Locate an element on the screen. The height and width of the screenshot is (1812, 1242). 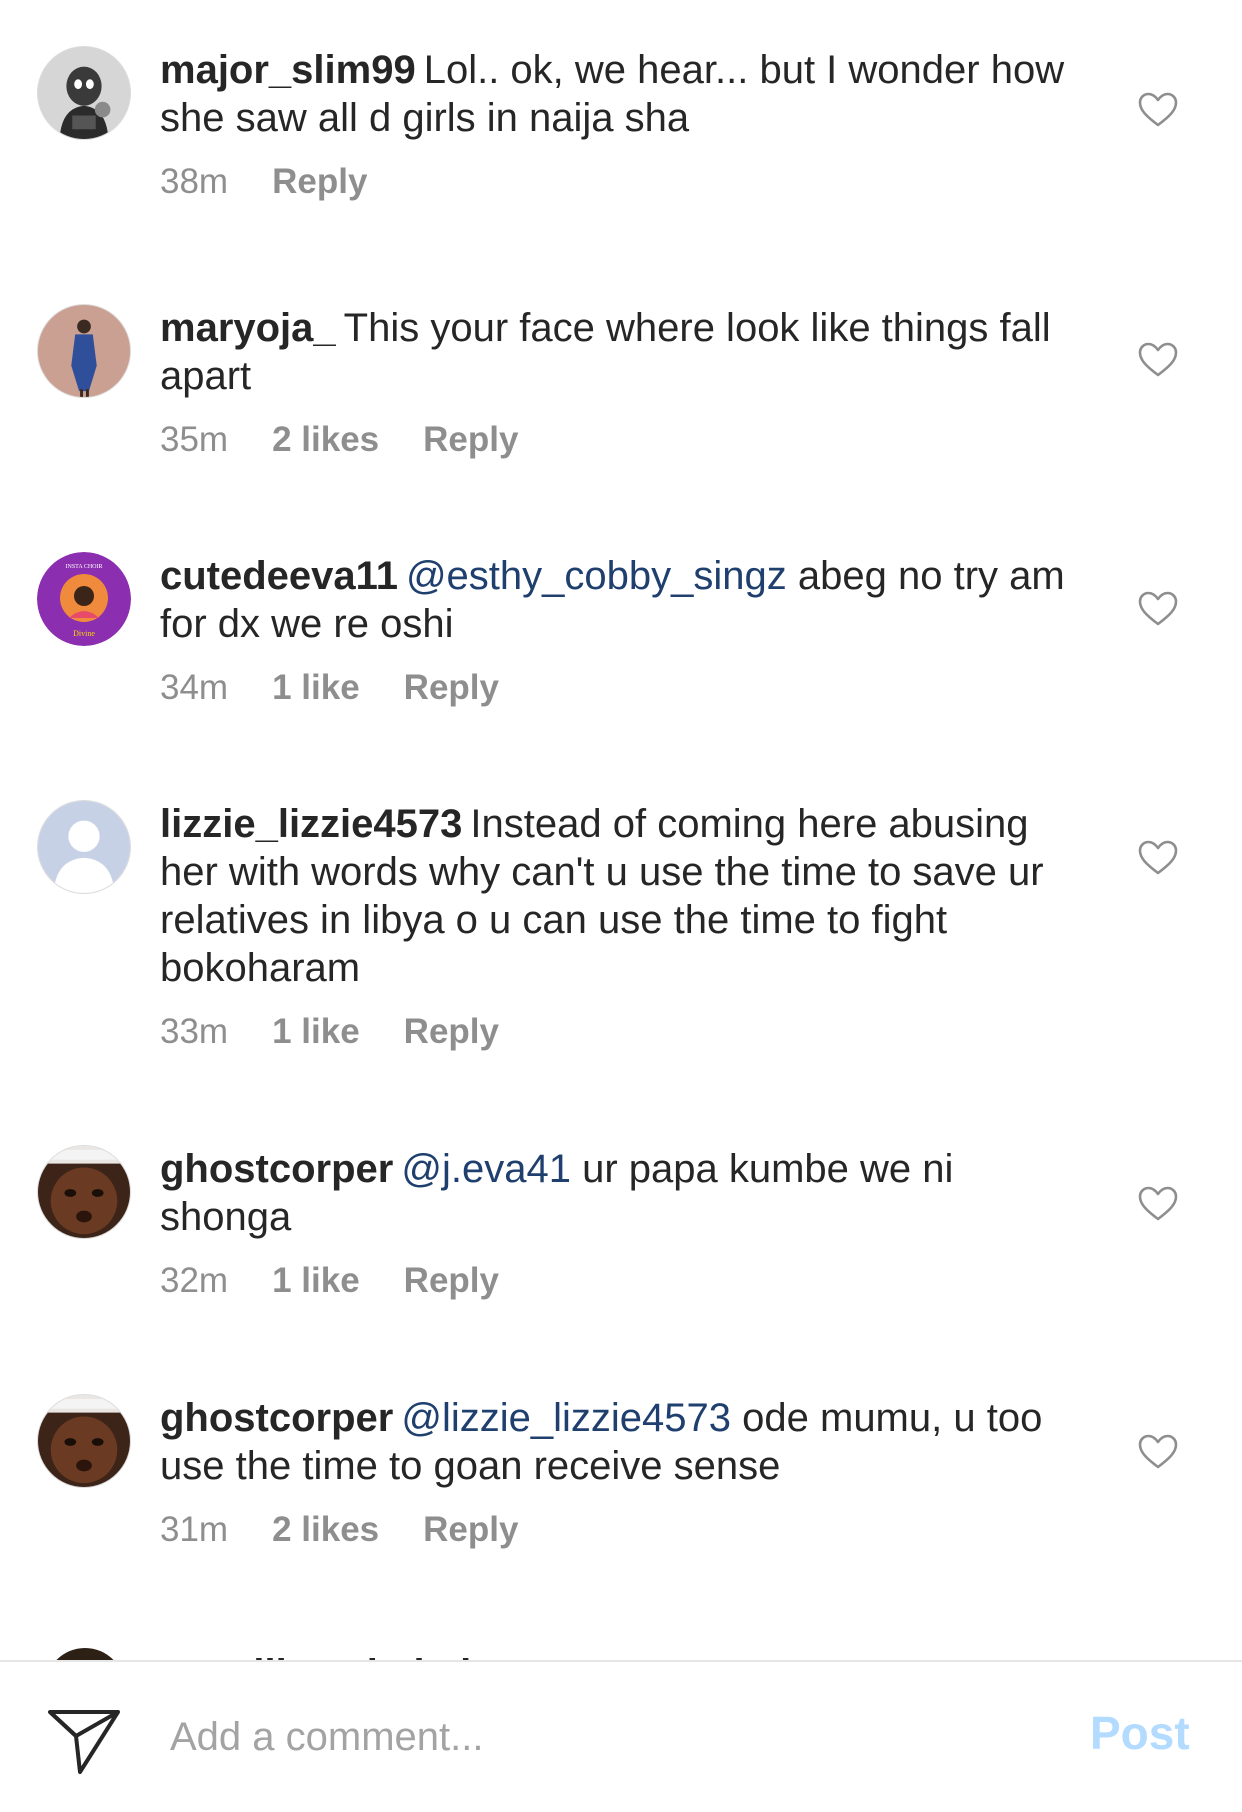
comment-mention: @lizzie_lizzie4573 is located at coordinates (566, 1418).